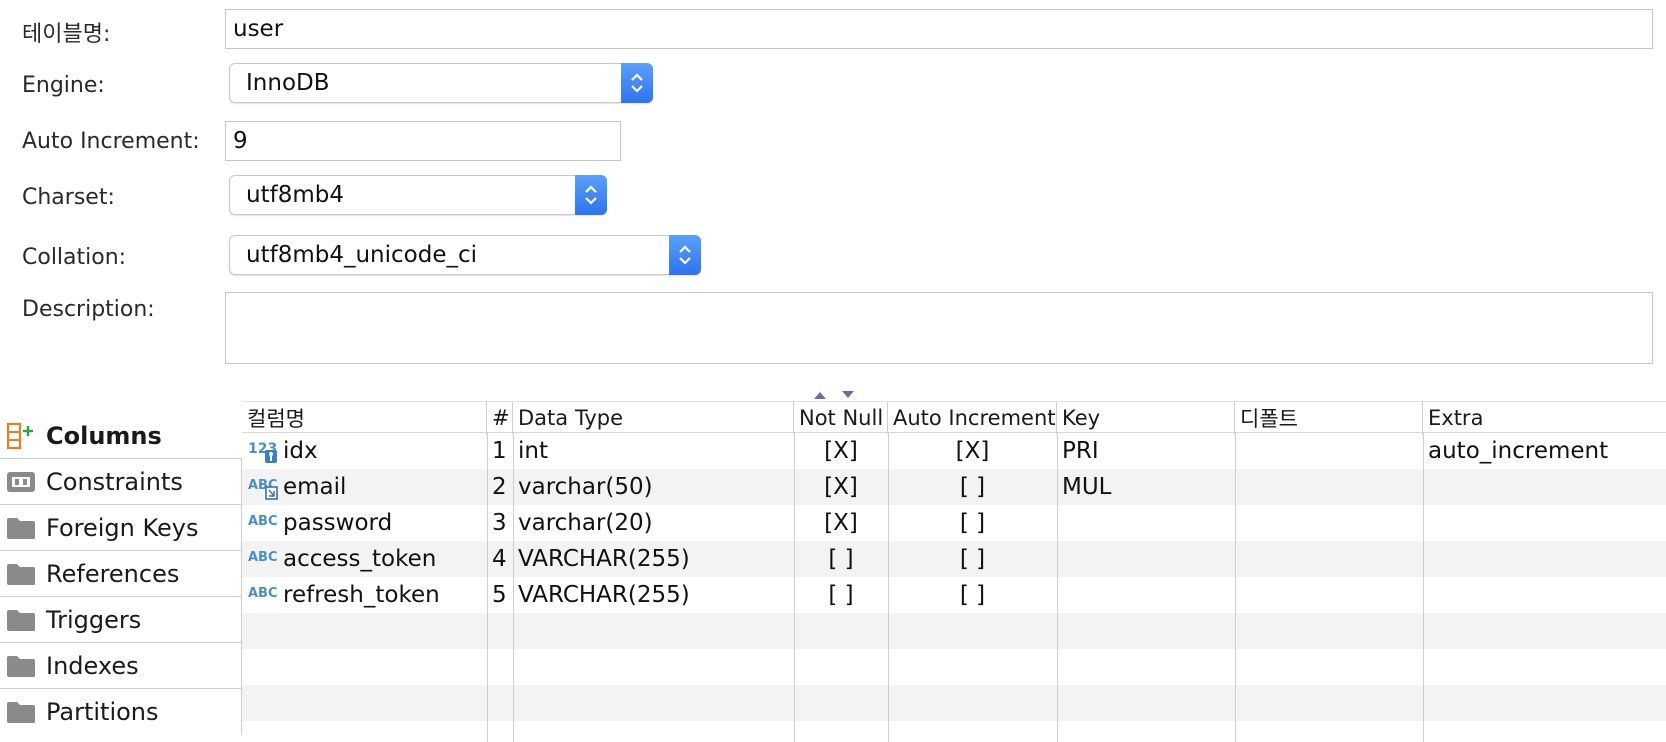  I want to click on chevron-updown-icon, so click(591, 195).